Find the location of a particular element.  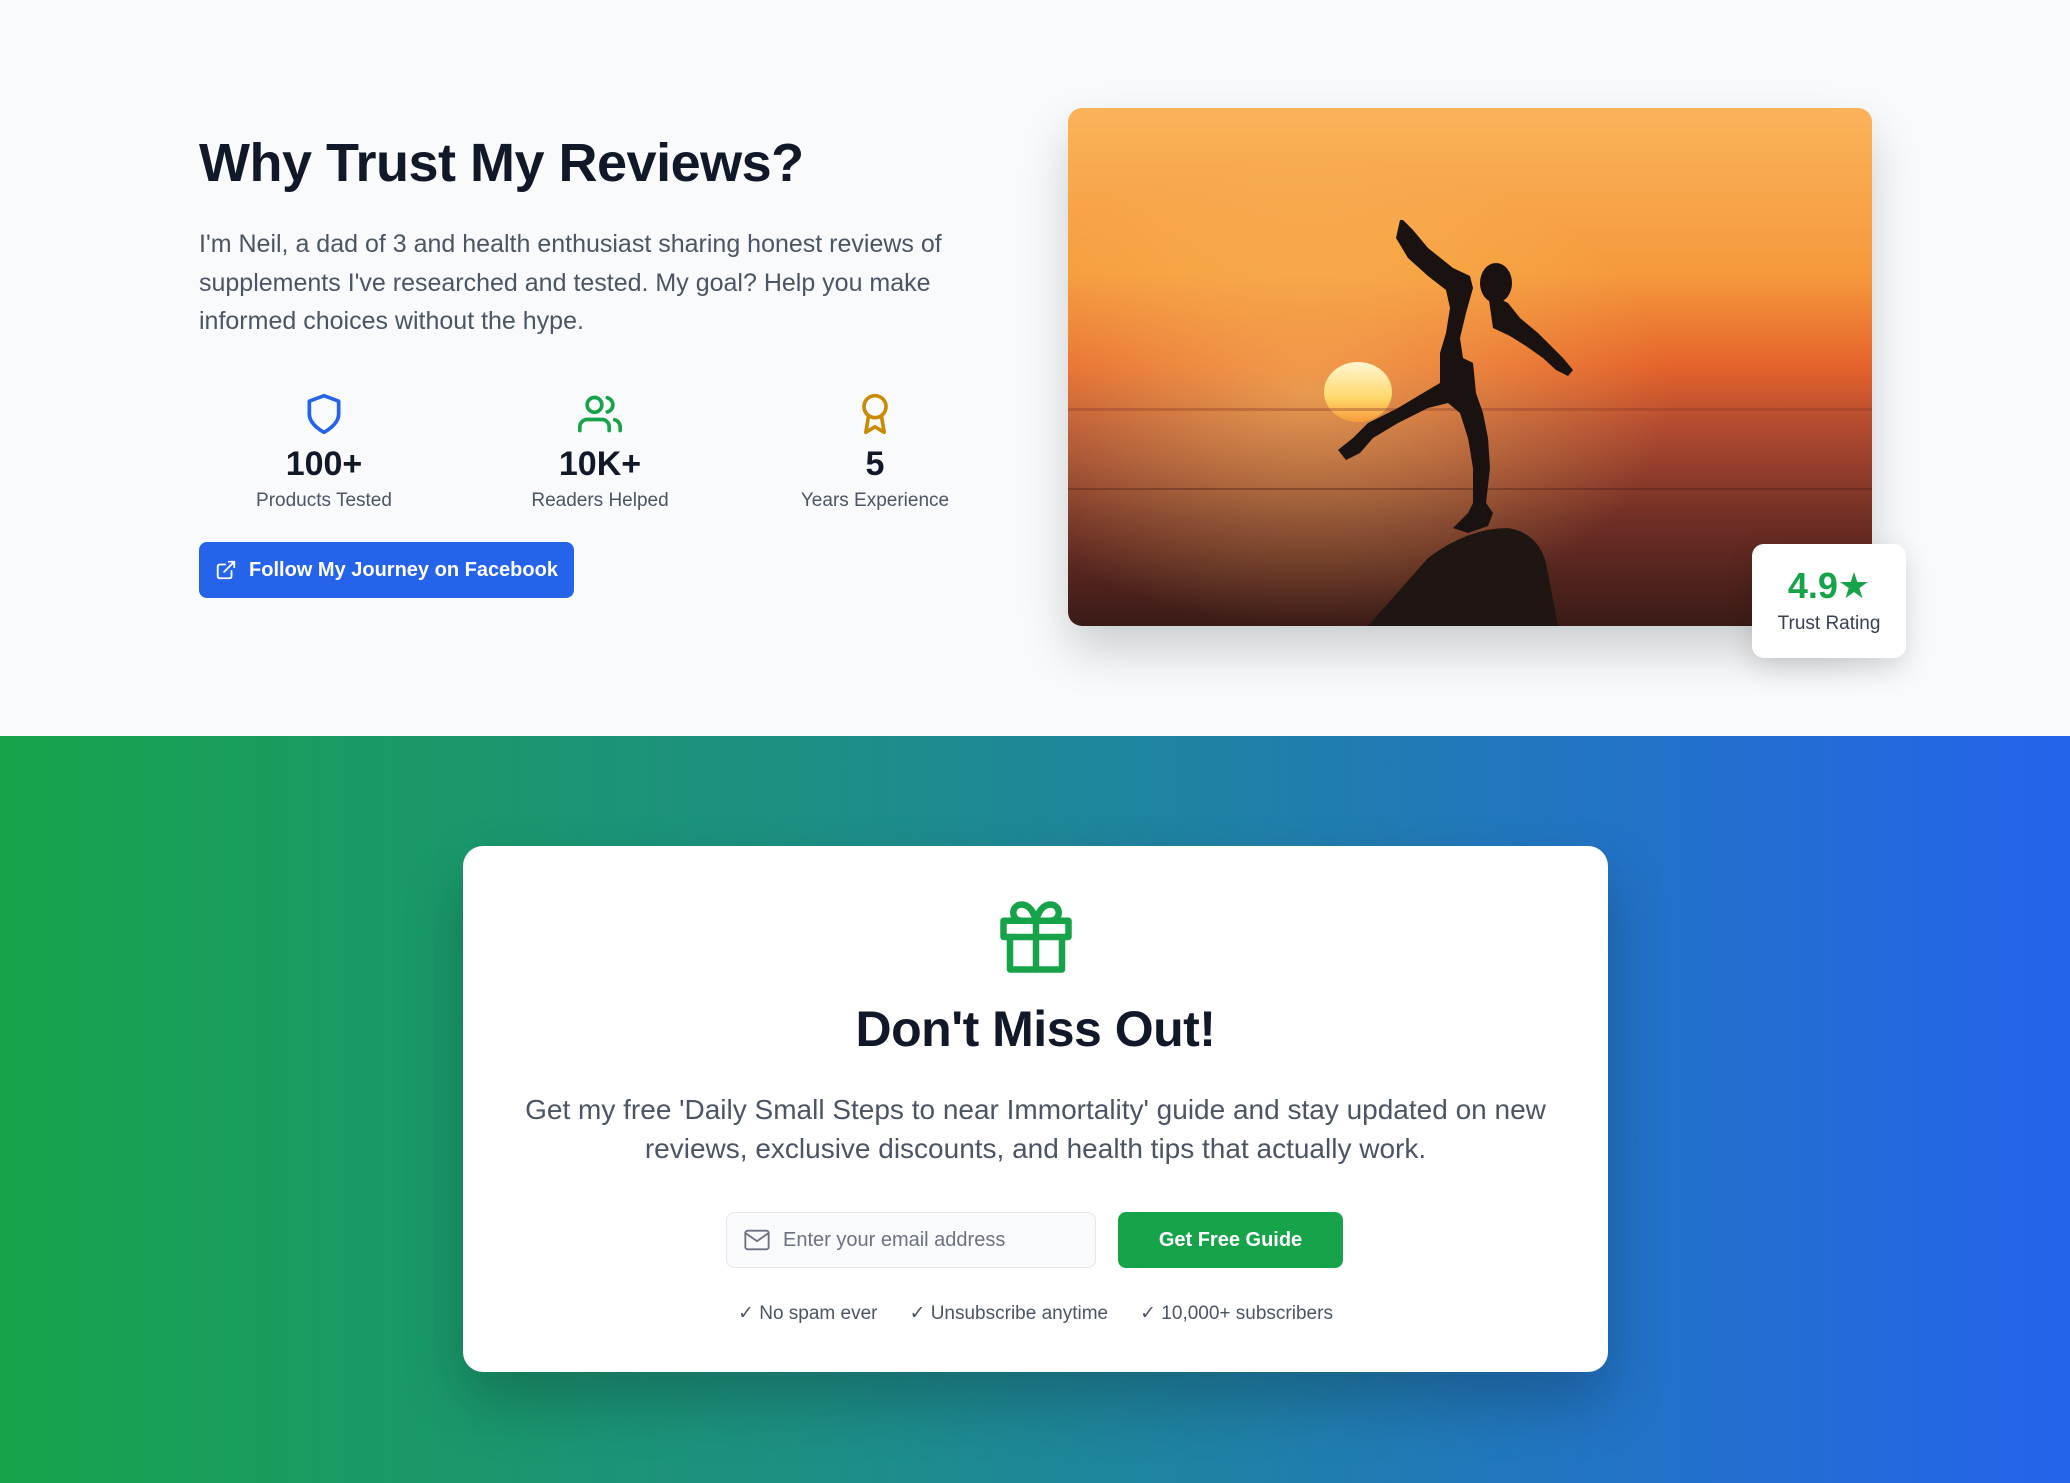

perk-item: ✓ No spam ever is located at coordinates (808, 1313).